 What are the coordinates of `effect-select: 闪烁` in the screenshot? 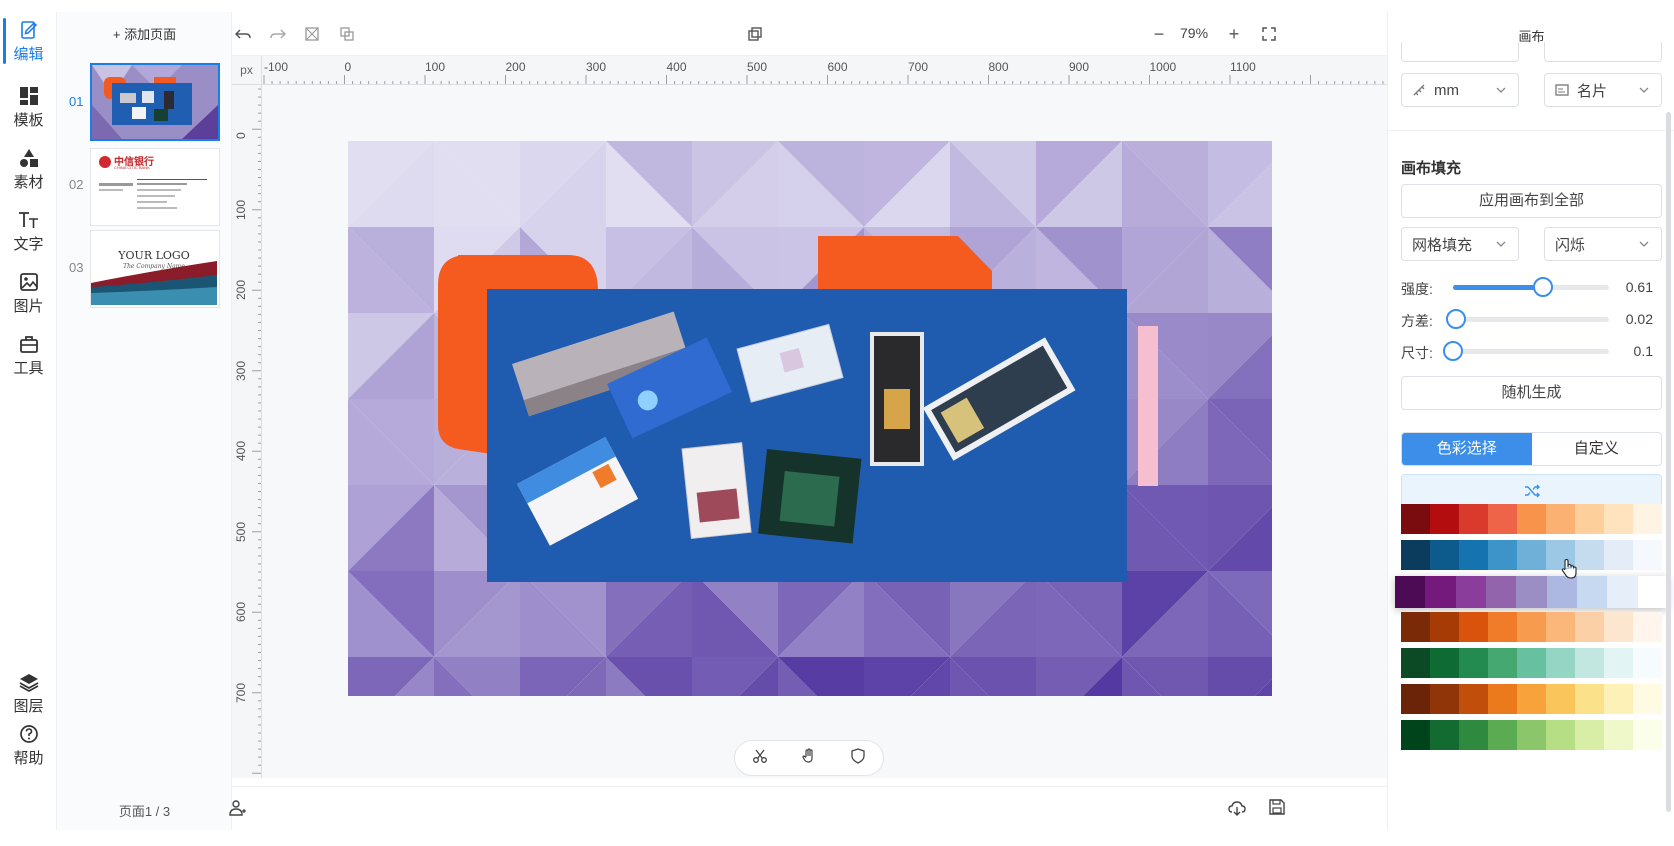 It's located at (1603, 244).